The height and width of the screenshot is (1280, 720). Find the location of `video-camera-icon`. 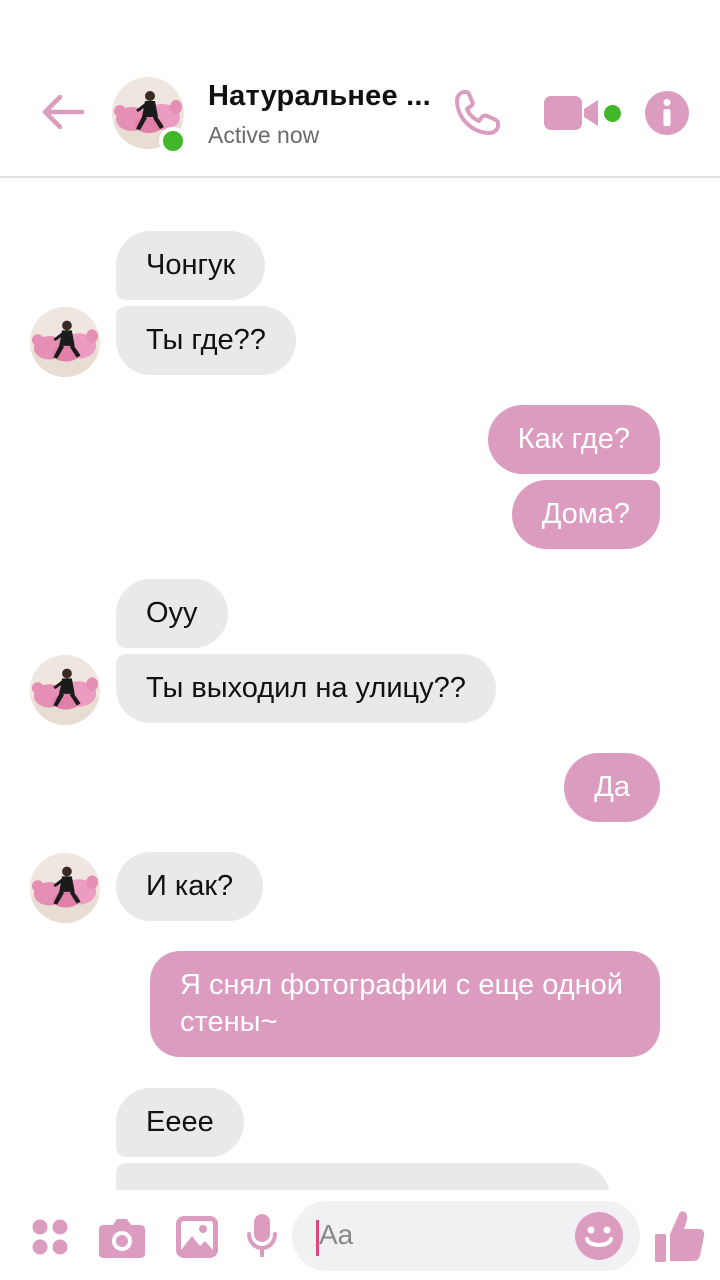

video-camera-icon is located at coordinates (572, 113).